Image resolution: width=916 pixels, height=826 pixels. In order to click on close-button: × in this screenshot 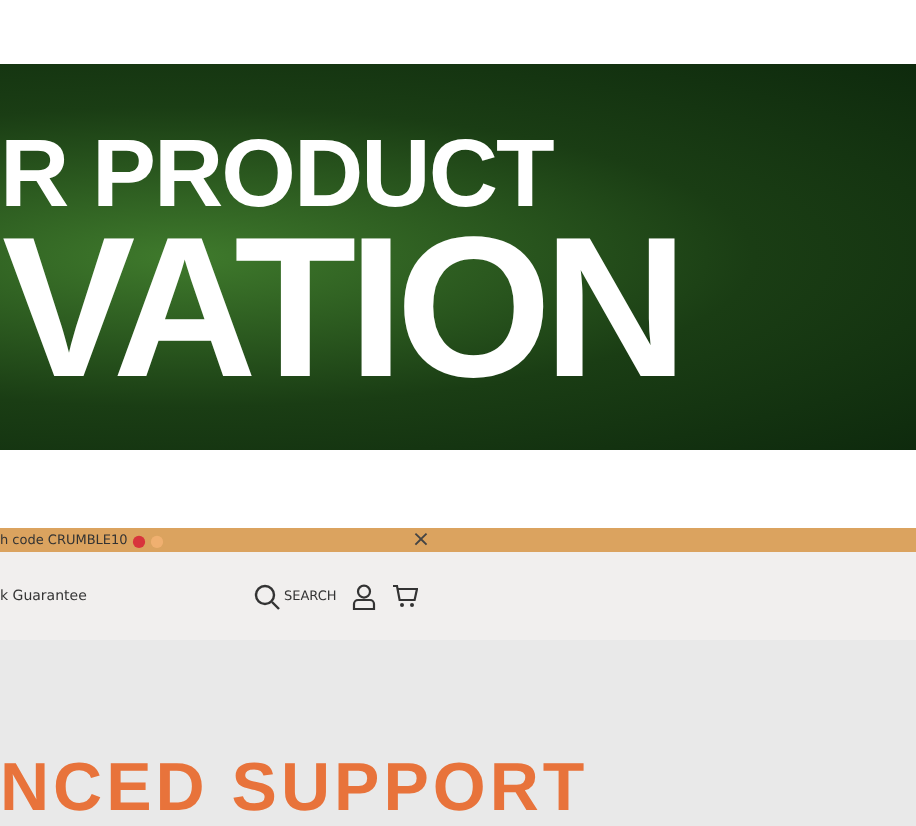, I will do `click(421, 540)`.